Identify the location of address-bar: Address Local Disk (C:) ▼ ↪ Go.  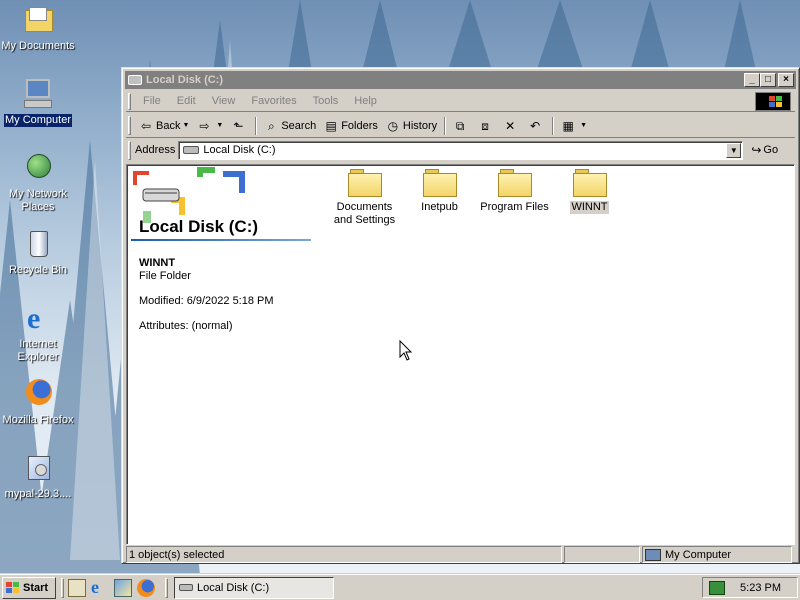
(460, 150).